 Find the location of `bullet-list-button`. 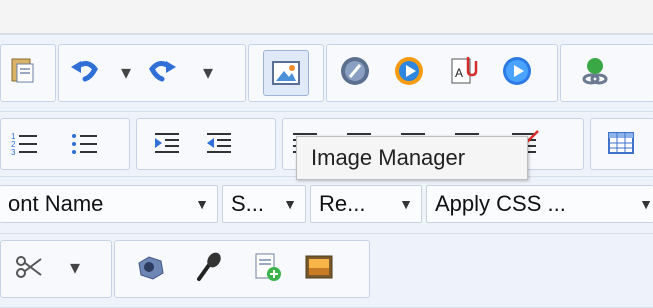

bullet-list-button is located at coordinates (85, 143).